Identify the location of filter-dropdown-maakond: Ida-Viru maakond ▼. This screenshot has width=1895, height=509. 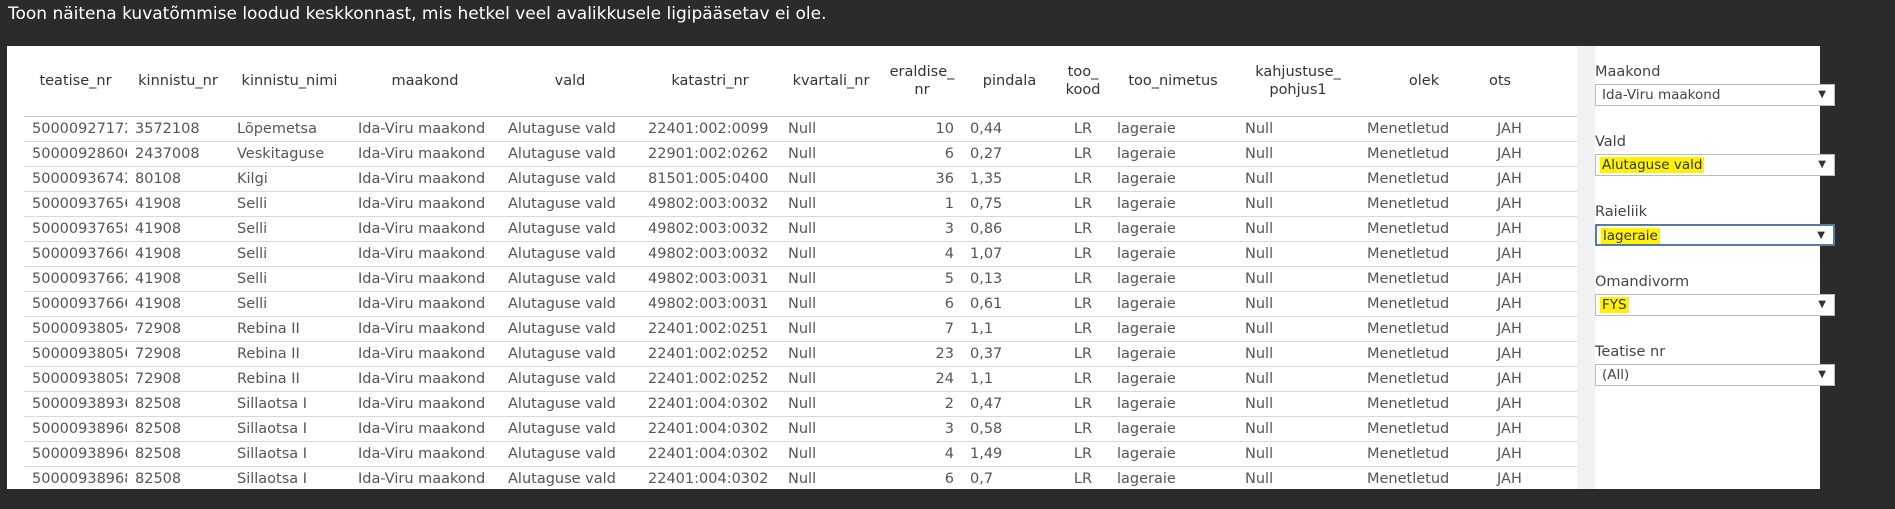
(1715, 95).